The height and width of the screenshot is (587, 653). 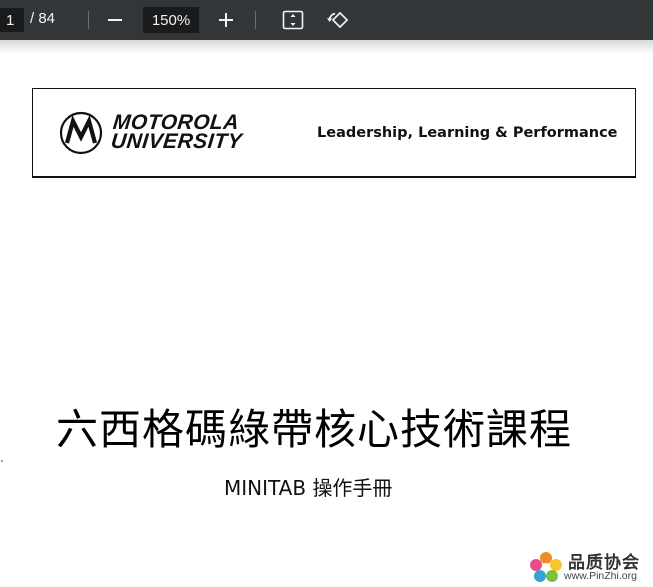 I want to click on rotate-button, so click(x=338, y=20).